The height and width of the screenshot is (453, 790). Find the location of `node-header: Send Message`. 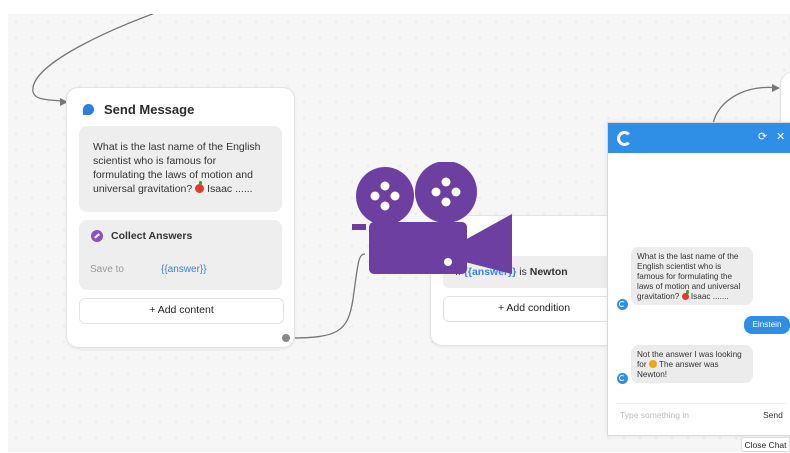

node-header: Send Message is located at coordinates (138, 109).